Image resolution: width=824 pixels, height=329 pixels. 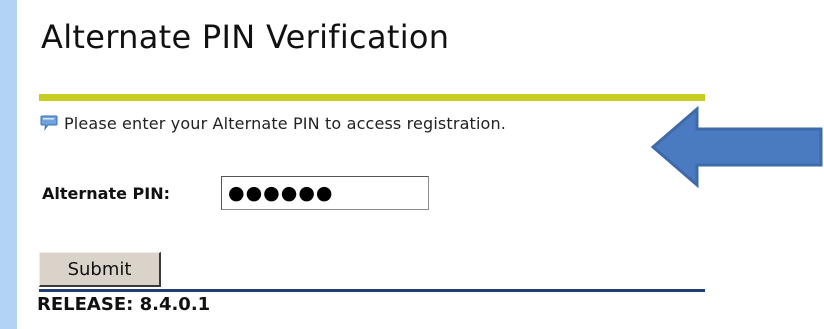 What do you see at coordinates (325, 193) in the screenshot?
I see `alternate-pin-input` at bounding box center [325, 193].